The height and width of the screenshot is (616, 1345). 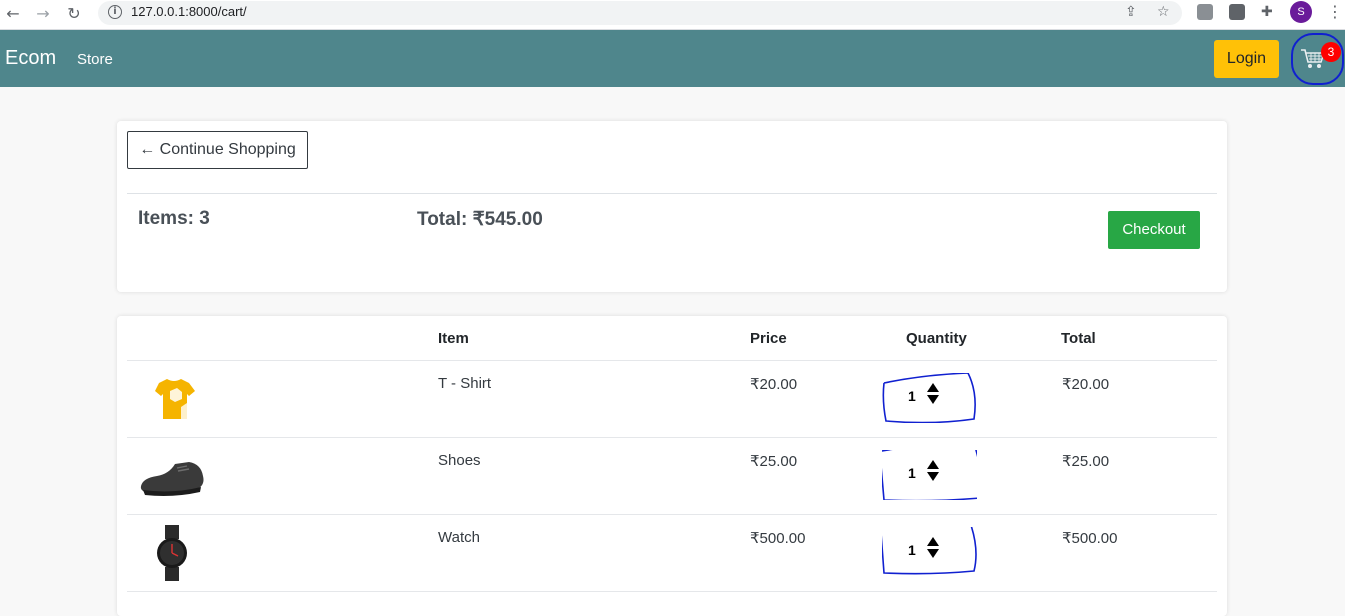 What do you see at coordinates (640, 13) in the screenshot?
I see `address-bar: i 127.0.0.1:8000/cart/ ⇪ ☆` at bounding box center [640, 13].